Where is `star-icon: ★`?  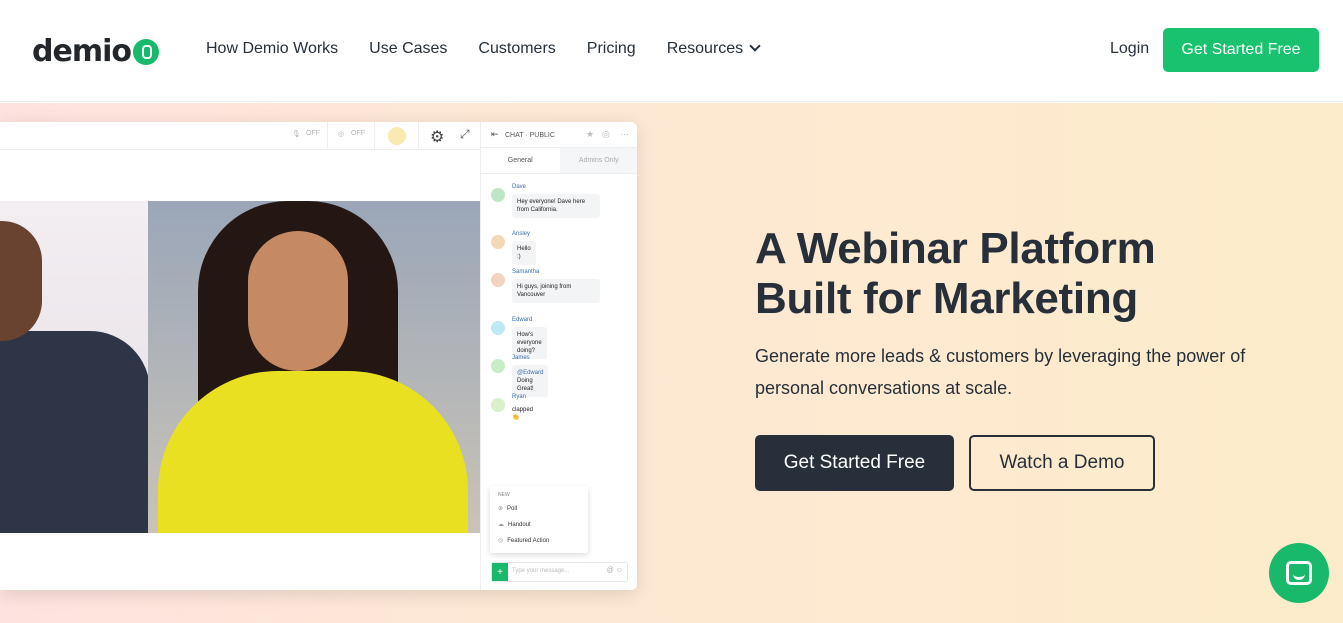
star-icon: ★ is located at coordinates (590, 134).